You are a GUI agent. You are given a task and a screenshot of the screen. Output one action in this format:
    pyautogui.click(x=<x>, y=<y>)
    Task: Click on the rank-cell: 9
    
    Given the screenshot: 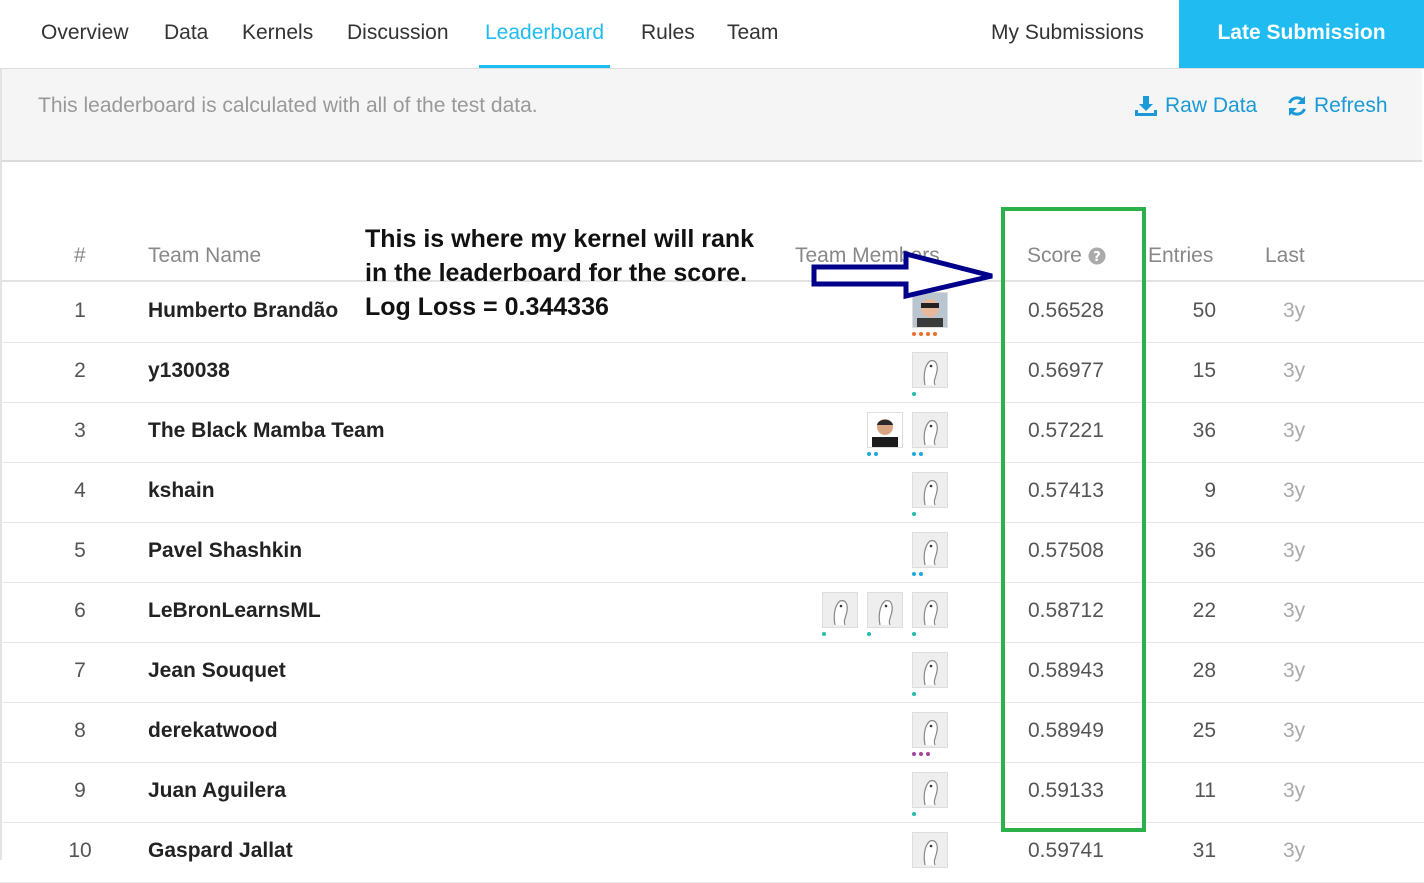 What is the action you would take?
    pyautogui.click(x=80, y=790)
    